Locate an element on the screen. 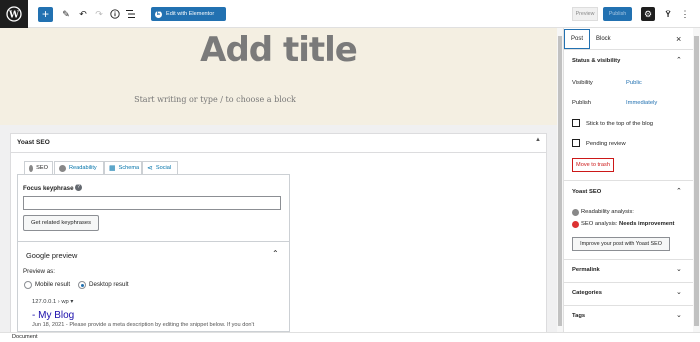 The width and height of the screenshot is (700, 342). focus-keyphrase-input is located at coordinates (152, 203).